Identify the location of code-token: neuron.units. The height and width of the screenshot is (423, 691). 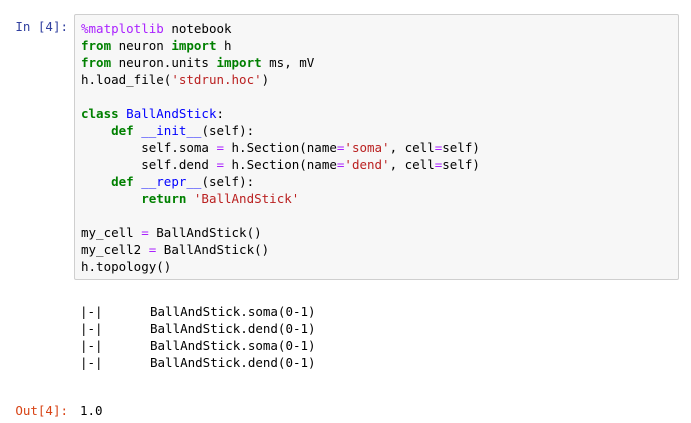
(164, 62).